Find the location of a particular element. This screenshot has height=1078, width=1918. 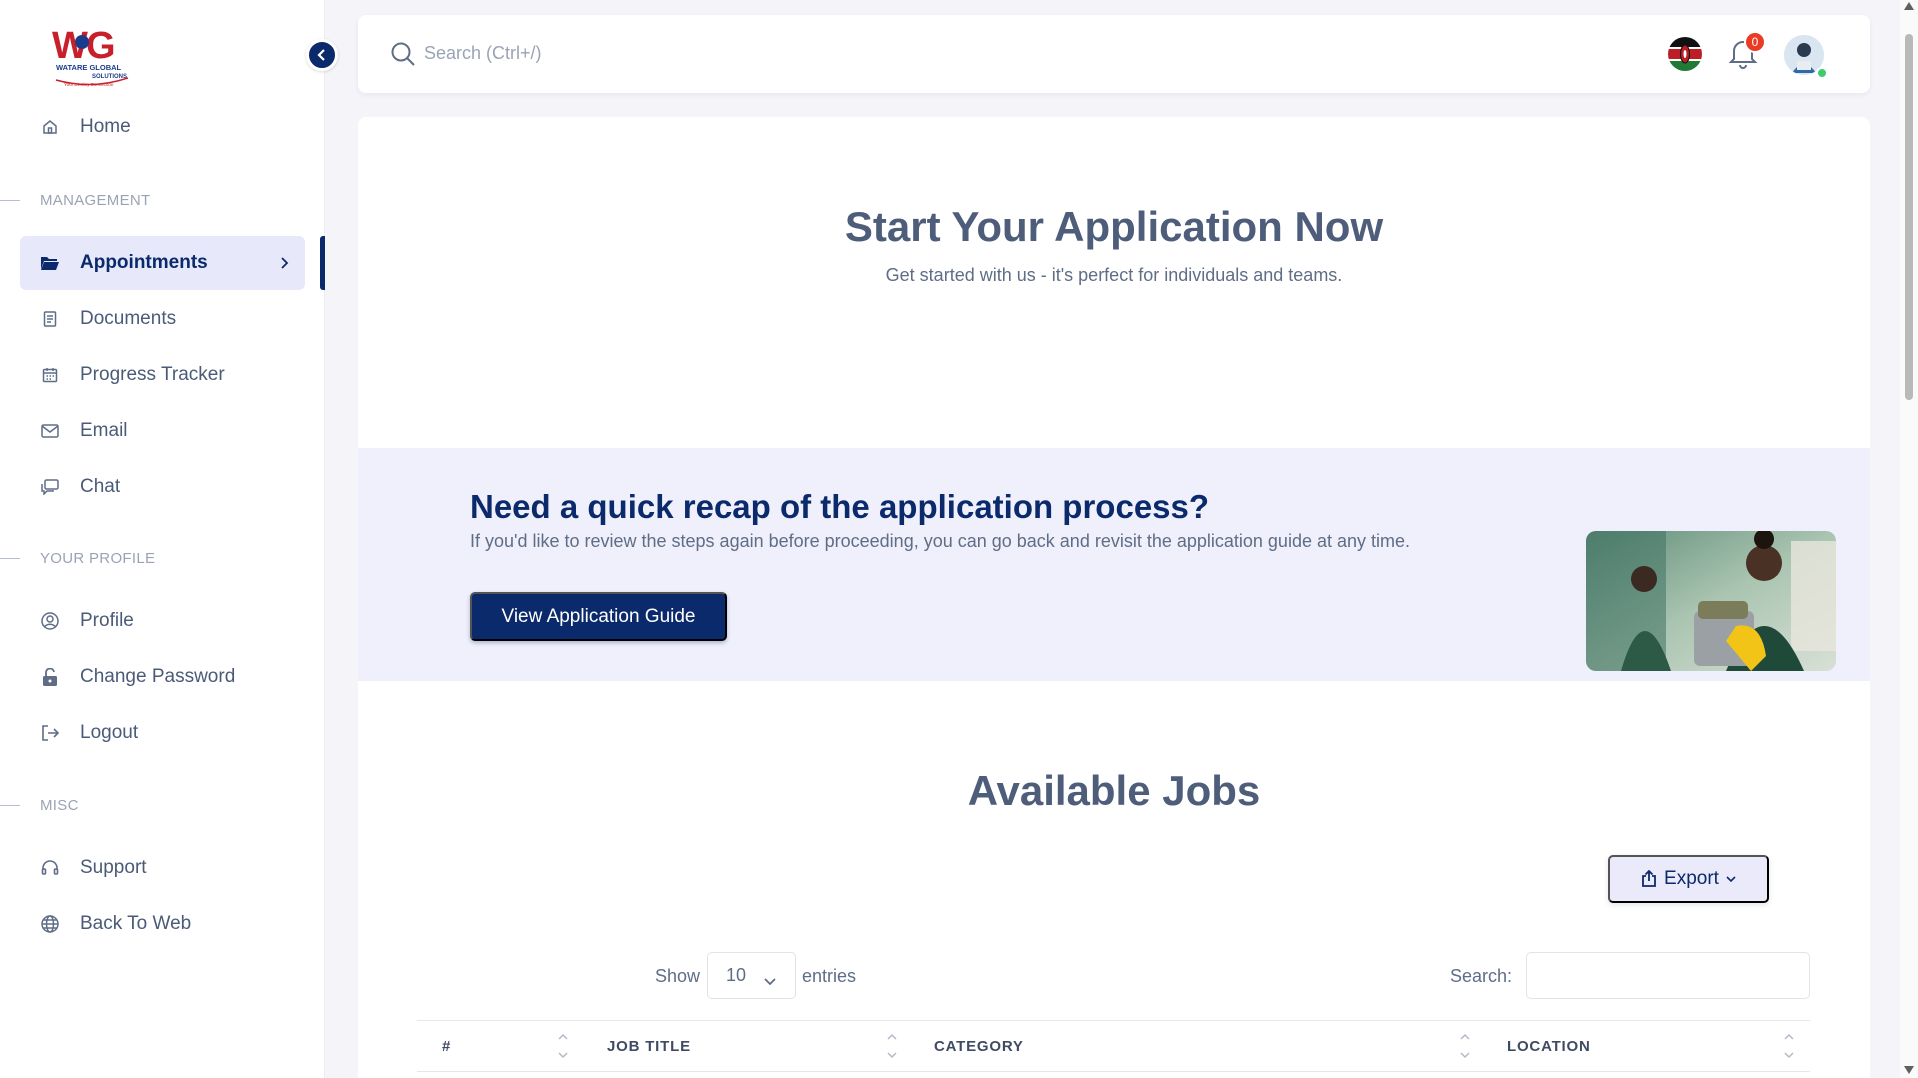

worker-photo is located at coordinates (1711, 601).